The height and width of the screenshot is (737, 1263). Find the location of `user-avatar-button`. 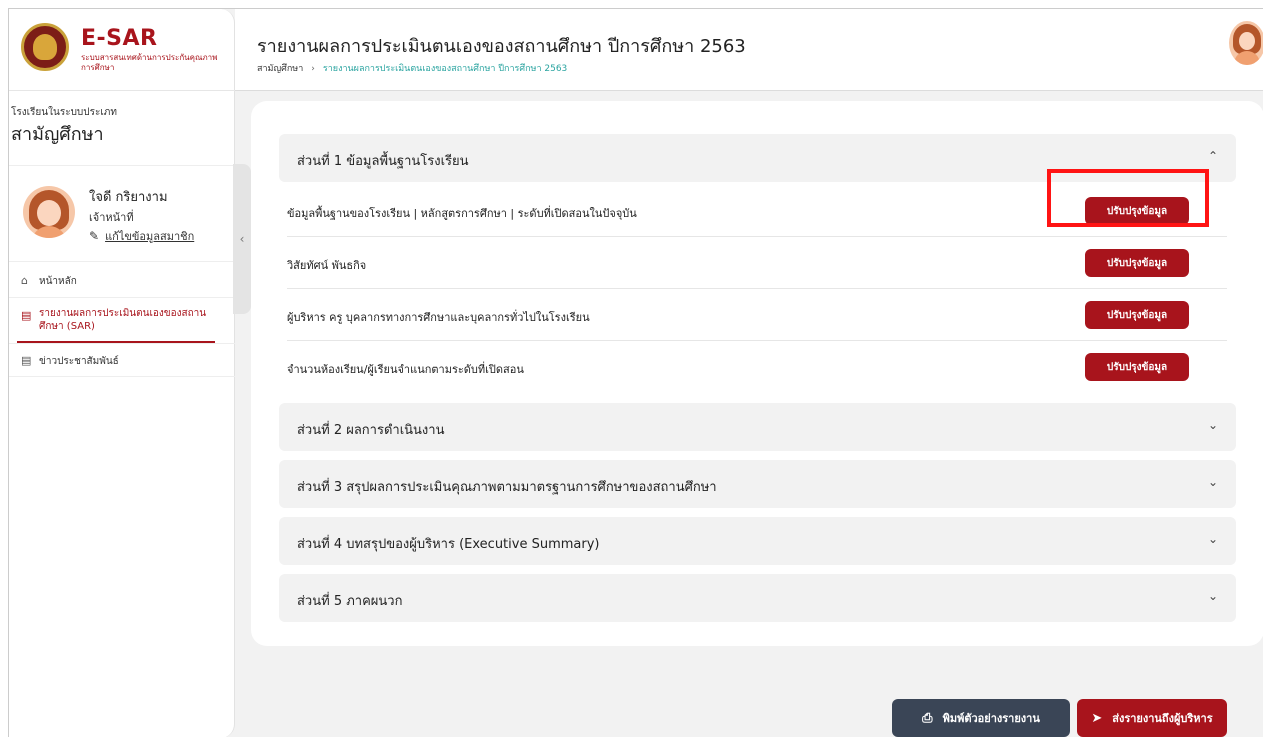

user-avatar-button is located at coordinates (1246, 43).